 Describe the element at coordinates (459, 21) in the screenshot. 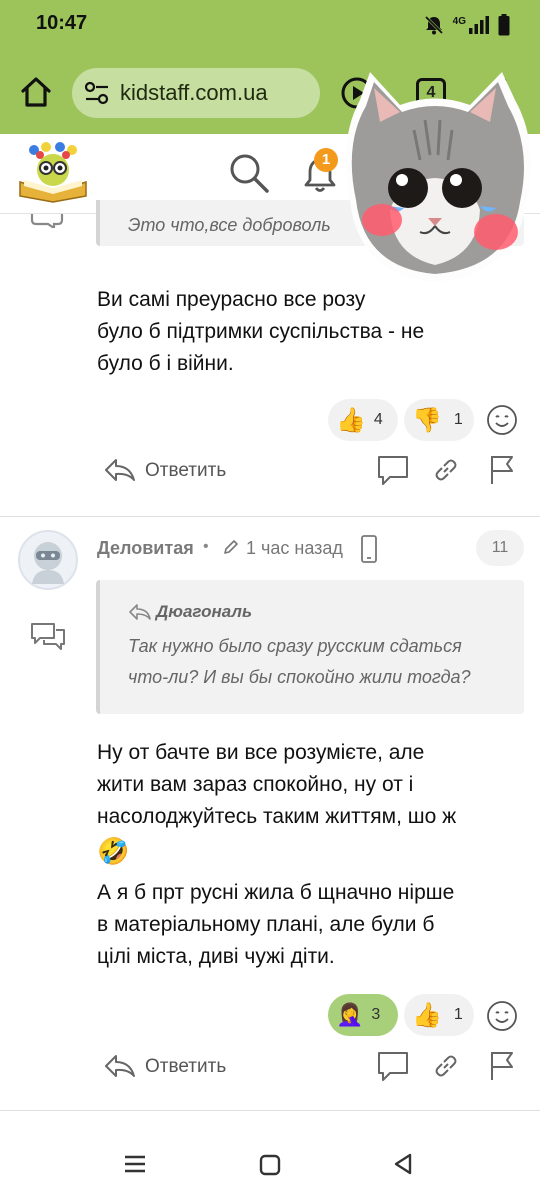

I see `network-type: 4G` at that location.